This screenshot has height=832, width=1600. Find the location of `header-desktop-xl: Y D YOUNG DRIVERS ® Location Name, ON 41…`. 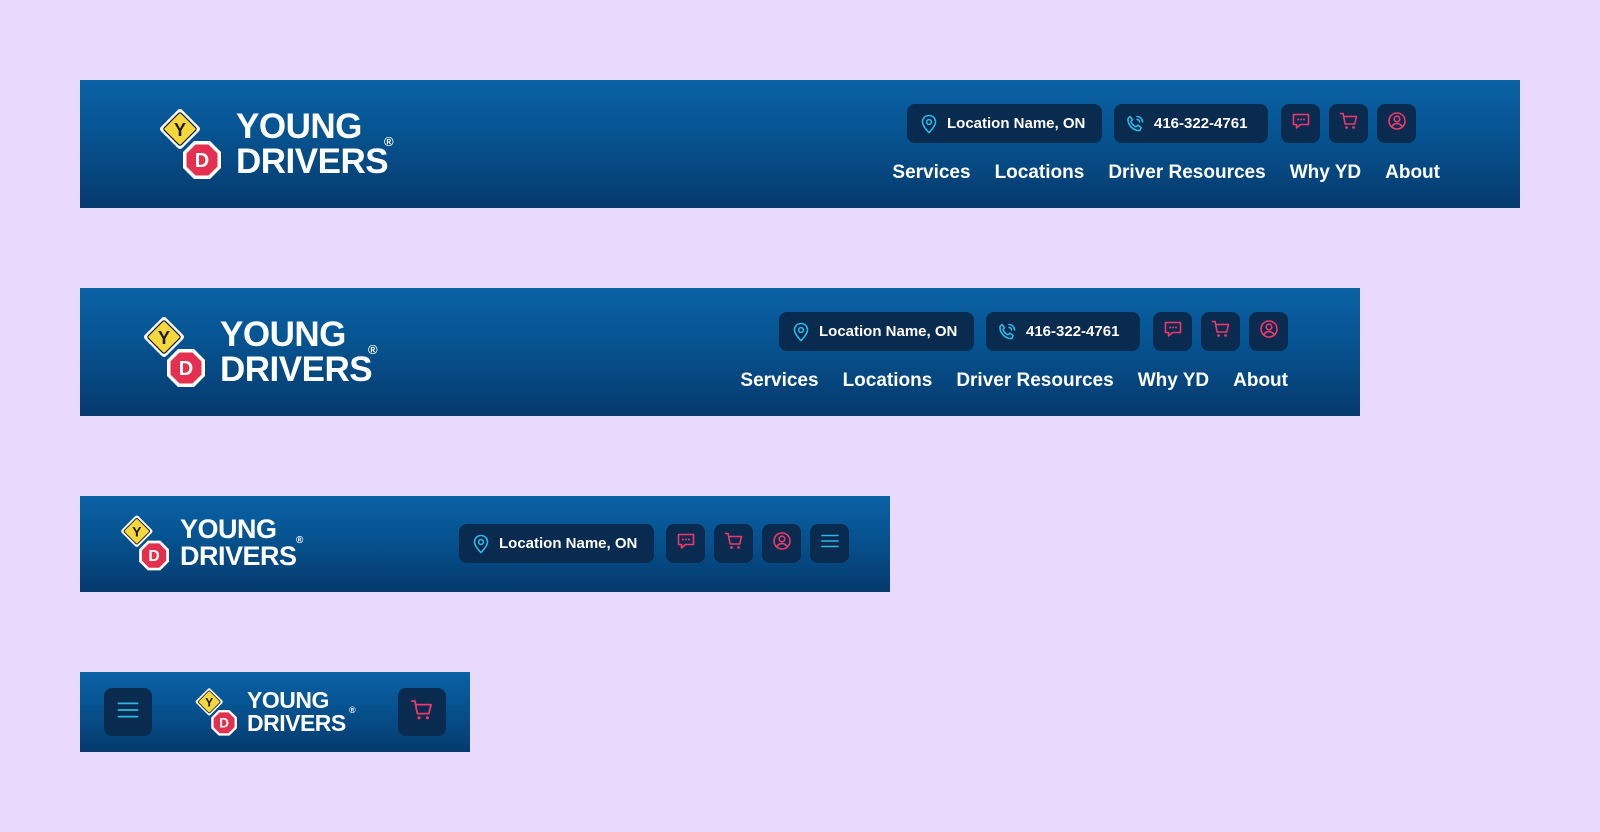

header-desktop-xl: Y D YOUNG DRIVERS ® Location Name, ON 41… is located at coordinates (800, 144).